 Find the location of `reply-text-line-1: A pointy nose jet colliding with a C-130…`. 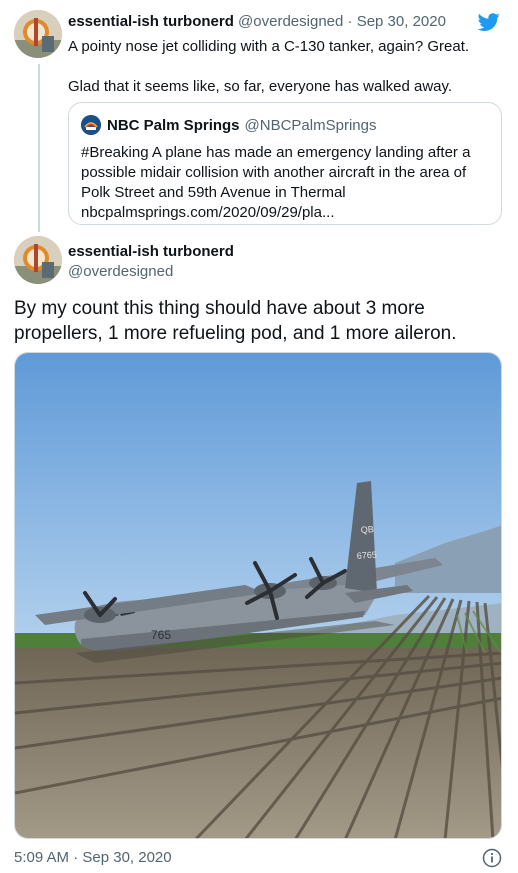

reply-text-line-1: A pointy nose jet colliding with a C-130… is located at coordinates (269, 46).